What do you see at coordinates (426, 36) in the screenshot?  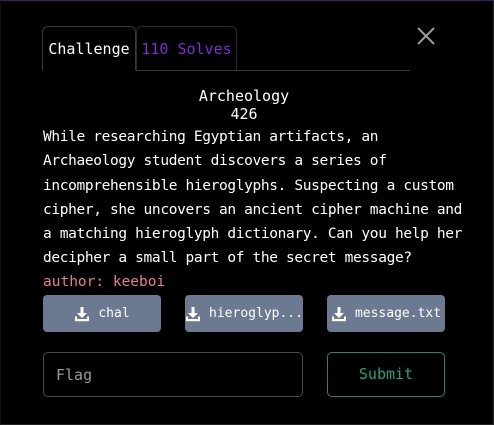 I see `close-icon` at bounding box center [426, 36].